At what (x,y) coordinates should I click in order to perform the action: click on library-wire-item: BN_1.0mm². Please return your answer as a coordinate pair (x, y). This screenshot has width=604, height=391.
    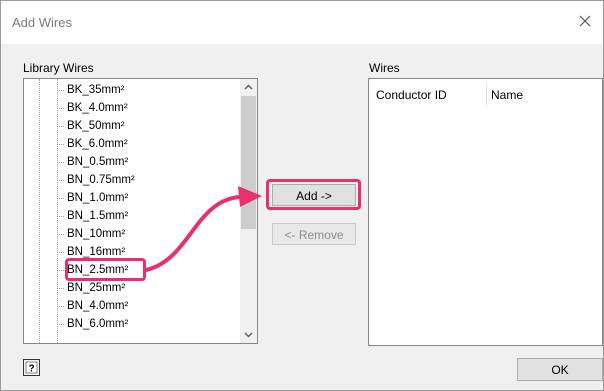
    Looking at the image, I should click on (92, 198).